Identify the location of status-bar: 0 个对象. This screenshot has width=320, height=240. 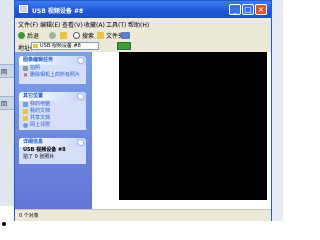
(143, 215).